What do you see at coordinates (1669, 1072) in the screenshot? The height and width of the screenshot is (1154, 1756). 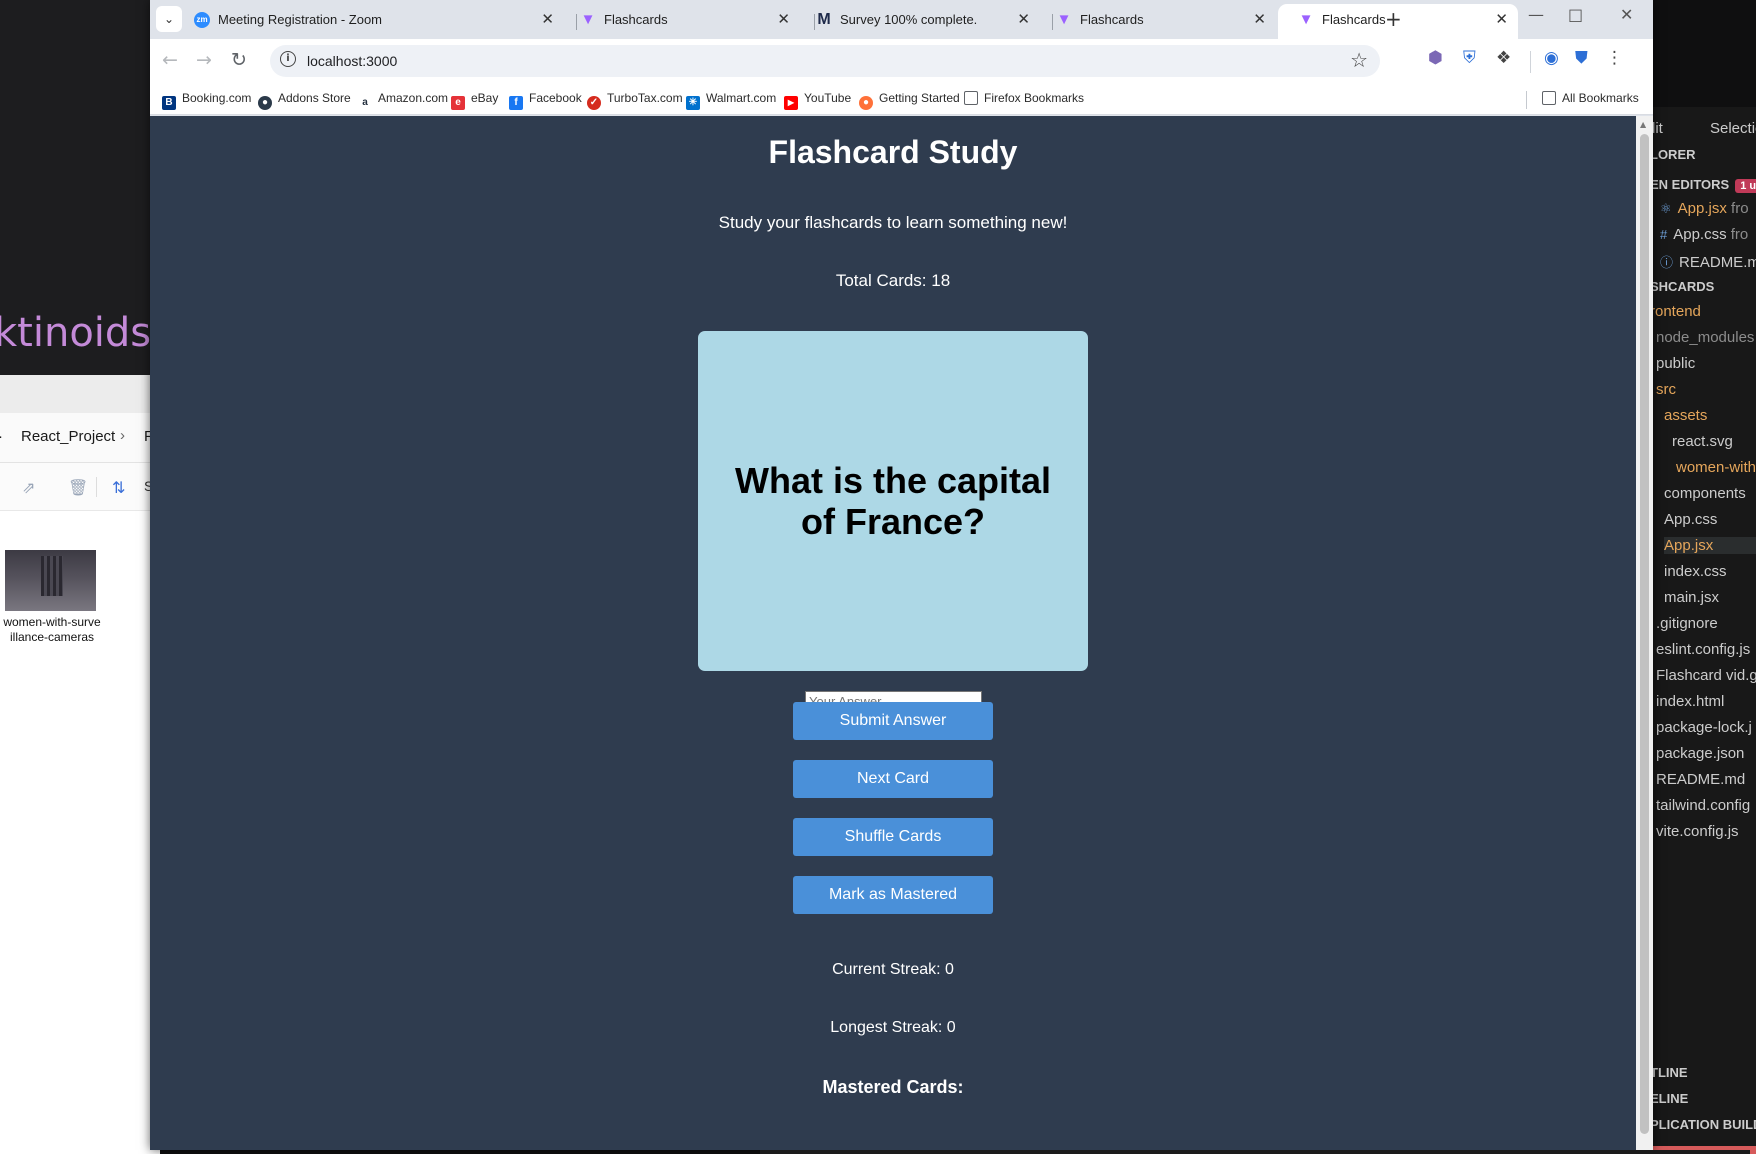 I see `outline-section: TLINE` at bounding box center [1669, 1072].